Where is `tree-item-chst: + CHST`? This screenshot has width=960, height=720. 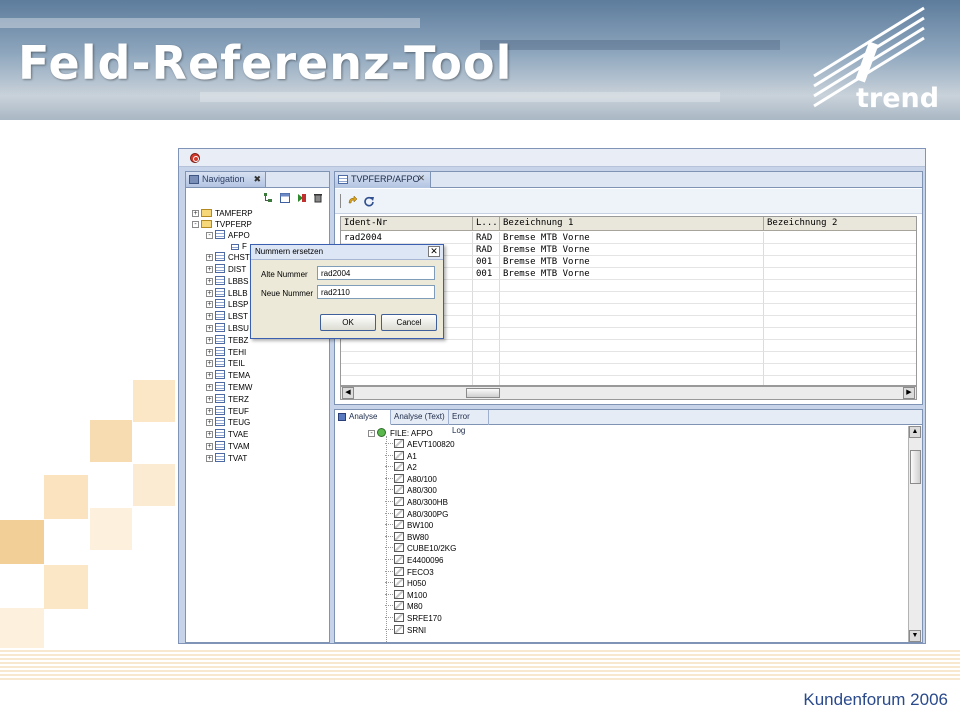 tree-item-chst: + CHST is located at coordinates (228, 257).